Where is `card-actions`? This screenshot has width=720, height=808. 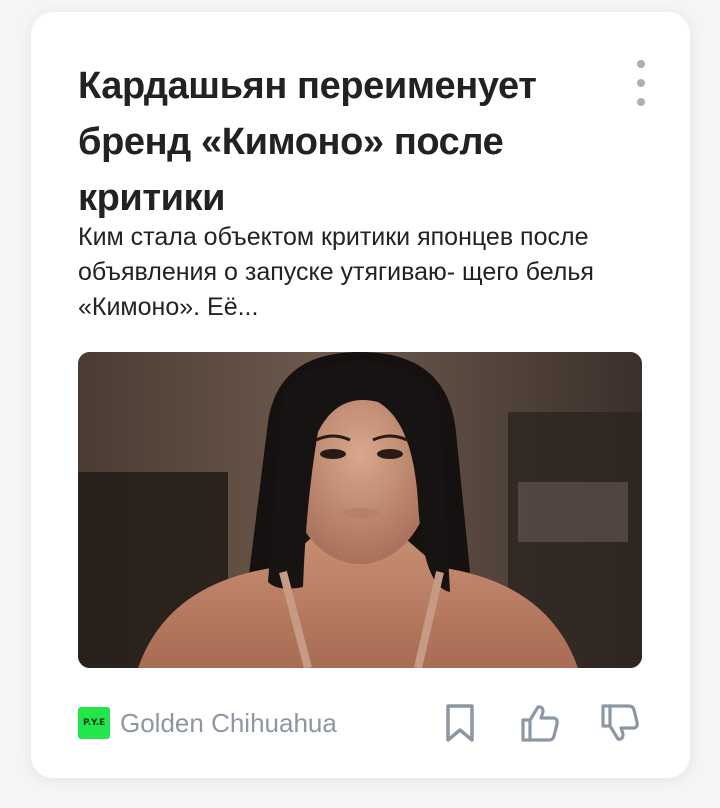 card-actions is located at coordinates (522, 723).